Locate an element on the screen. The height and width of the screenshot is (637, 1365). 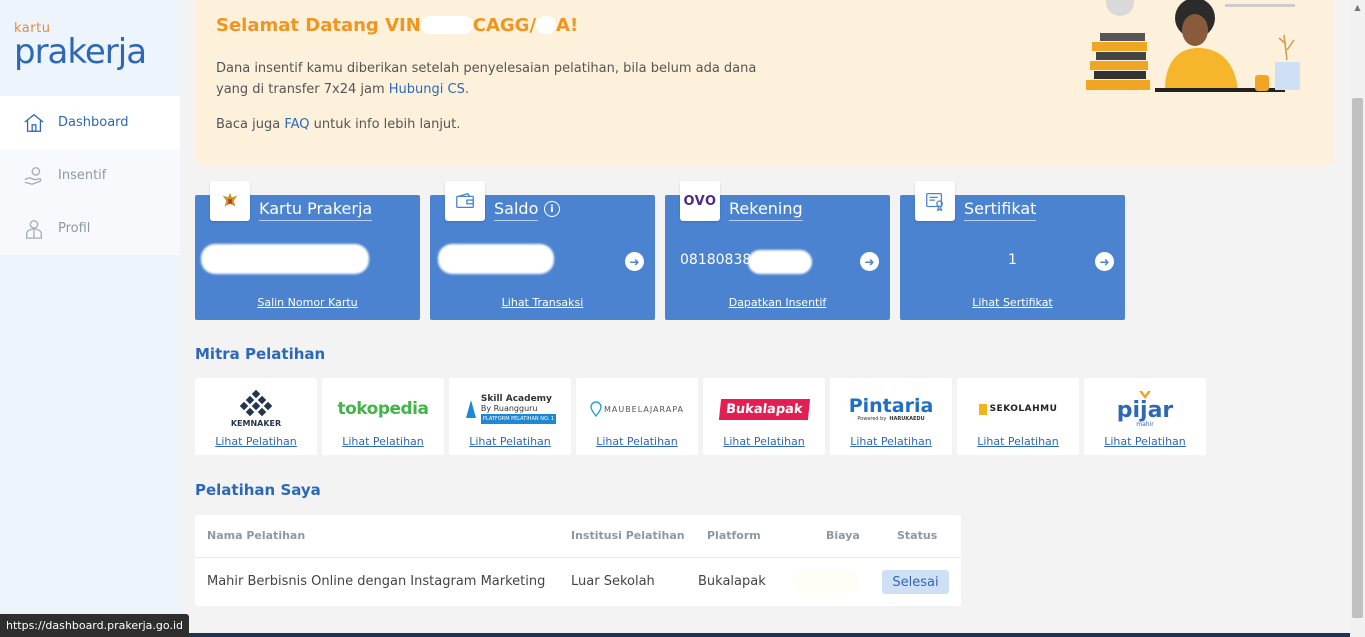
partner-name: Bukalapak is located at coordinates (764, 409).